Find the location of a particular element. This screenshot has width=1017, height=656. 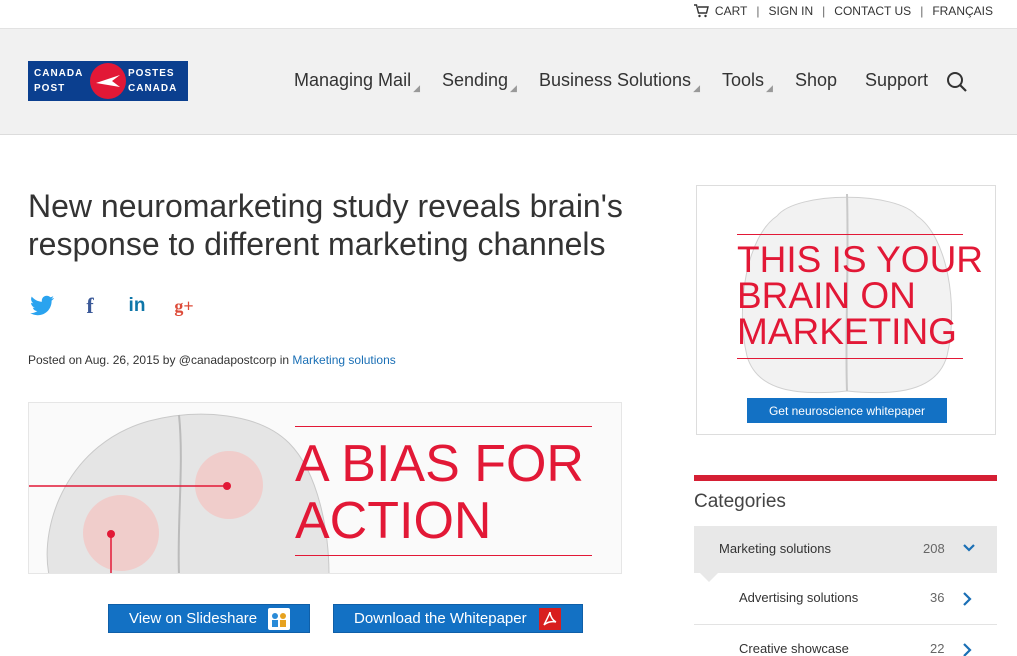

cart-link: CART is located at coordinates (731, 11).